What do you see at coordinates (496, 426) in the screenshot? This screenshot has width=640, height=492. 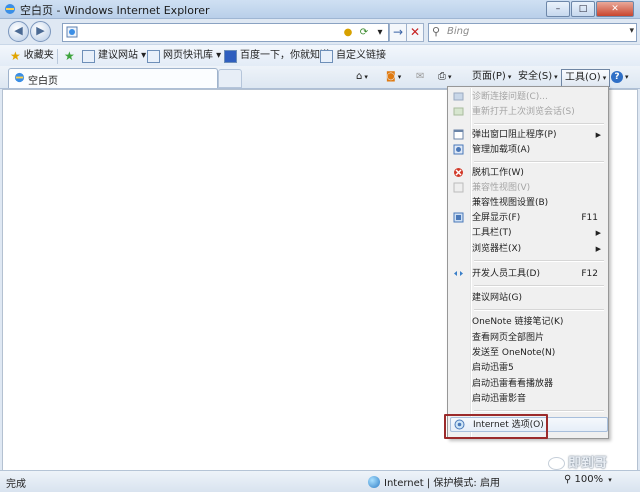 I see `highlight-annotation-box` at bounding box center [496, 426].